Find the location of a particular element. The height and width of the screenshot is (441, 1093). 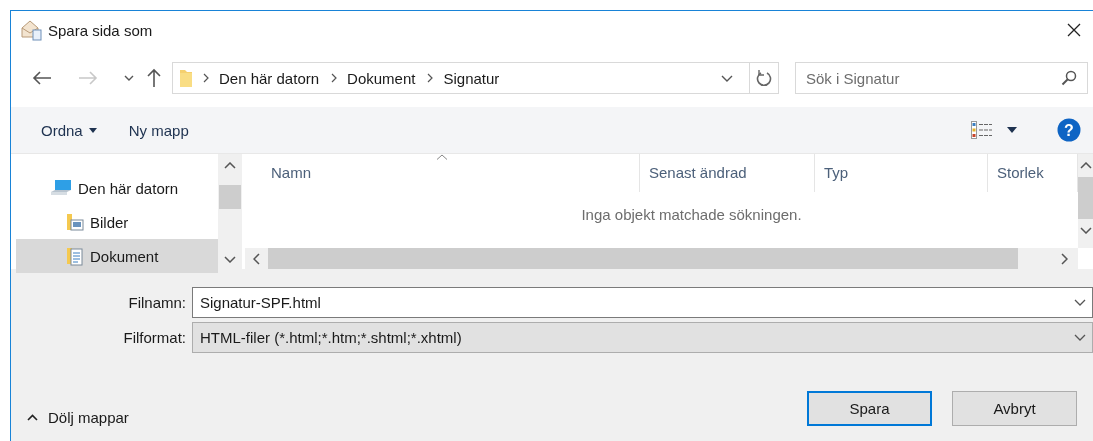

cancel-button: Avbryt is located at coordinates (1014, 408).